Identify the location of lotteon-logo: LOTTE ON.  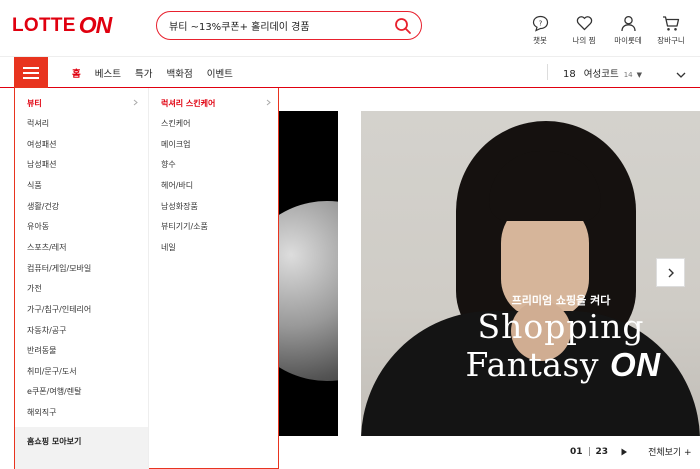
(62, 25).